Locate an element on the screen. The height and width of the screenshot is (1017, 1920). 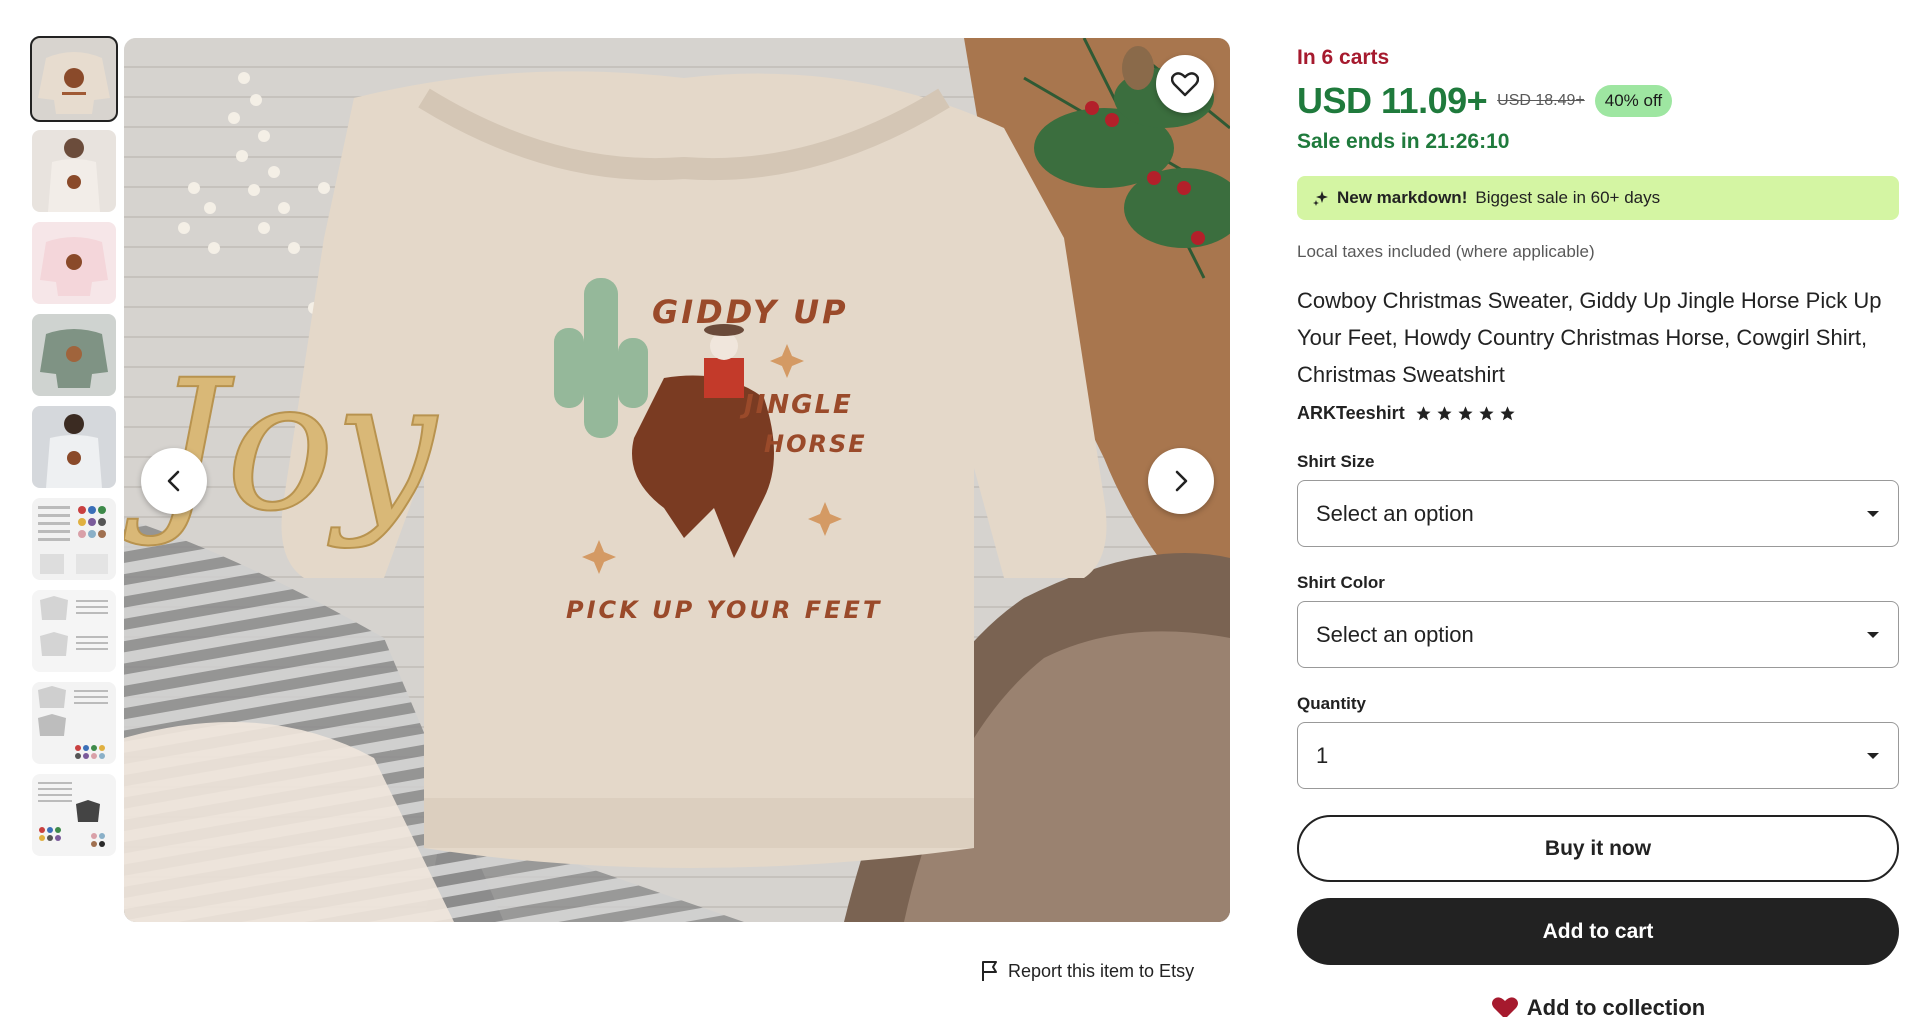
markdown-banner: New markdown! Biggest sale in 60+ days is located at coordinates (1598, 198).